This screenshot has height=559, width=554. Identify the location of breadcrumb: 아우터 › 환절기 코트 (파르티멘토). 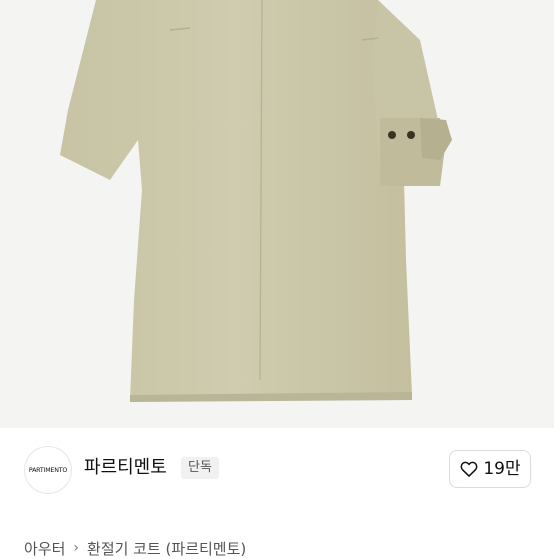
(135, 548).